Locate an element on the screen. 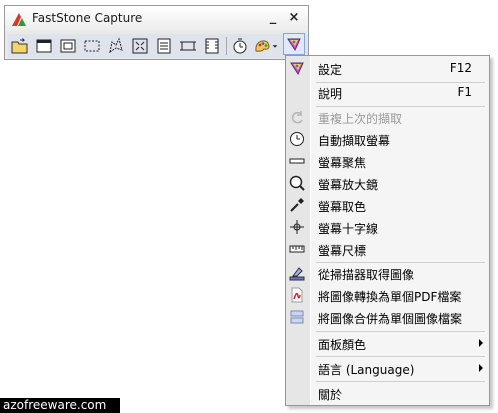 This screenshot has height=413, width=498. capture-rectangle-icon is located at coordinates (92, 46).